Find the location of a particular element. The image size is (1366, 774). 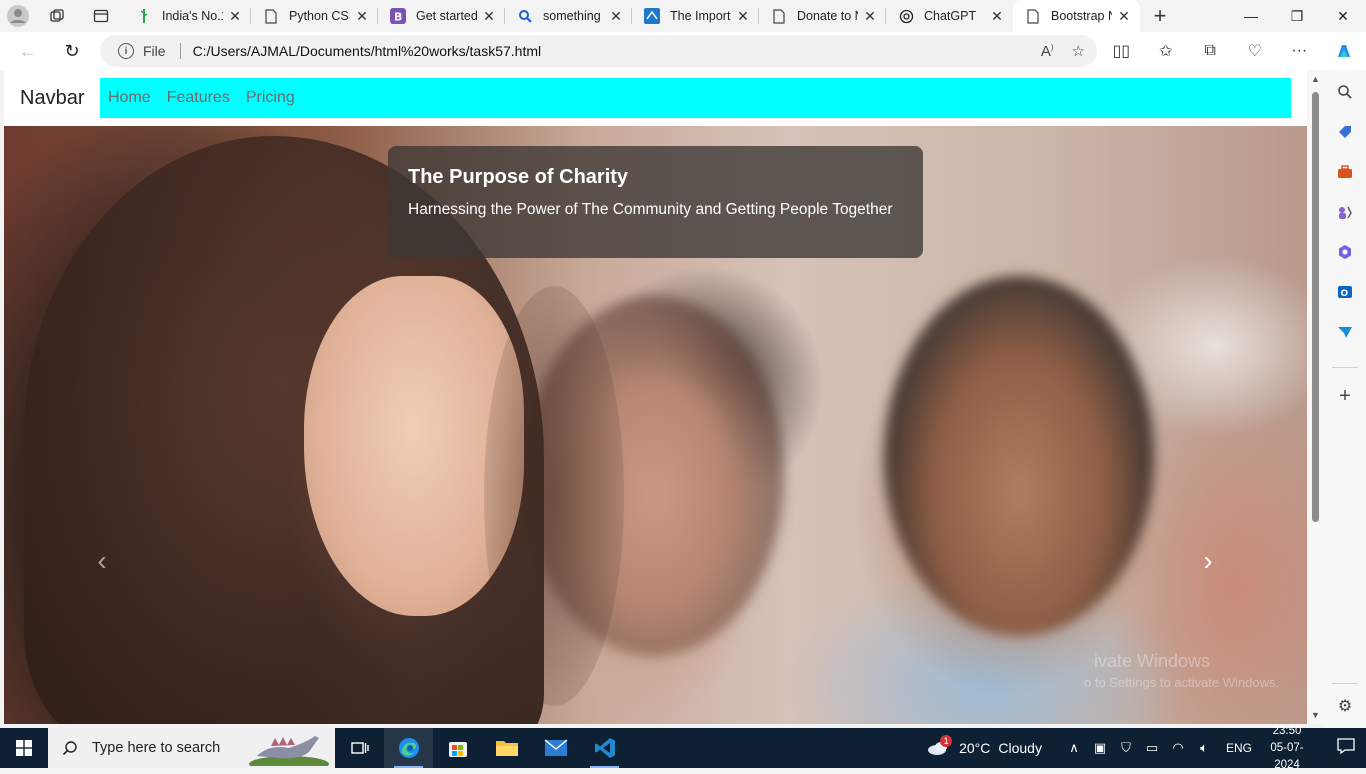

carousel-next-button: › is located at coordinates (1208, 561).